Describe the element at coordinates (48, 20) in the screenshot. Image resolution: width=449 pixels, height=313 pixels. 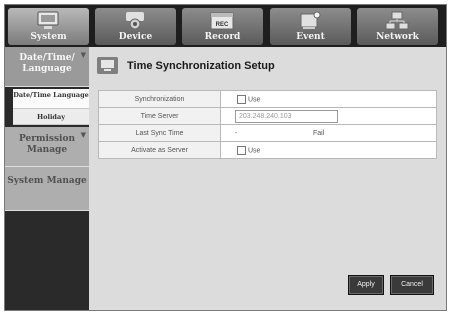
I see `system-icon` at that location.